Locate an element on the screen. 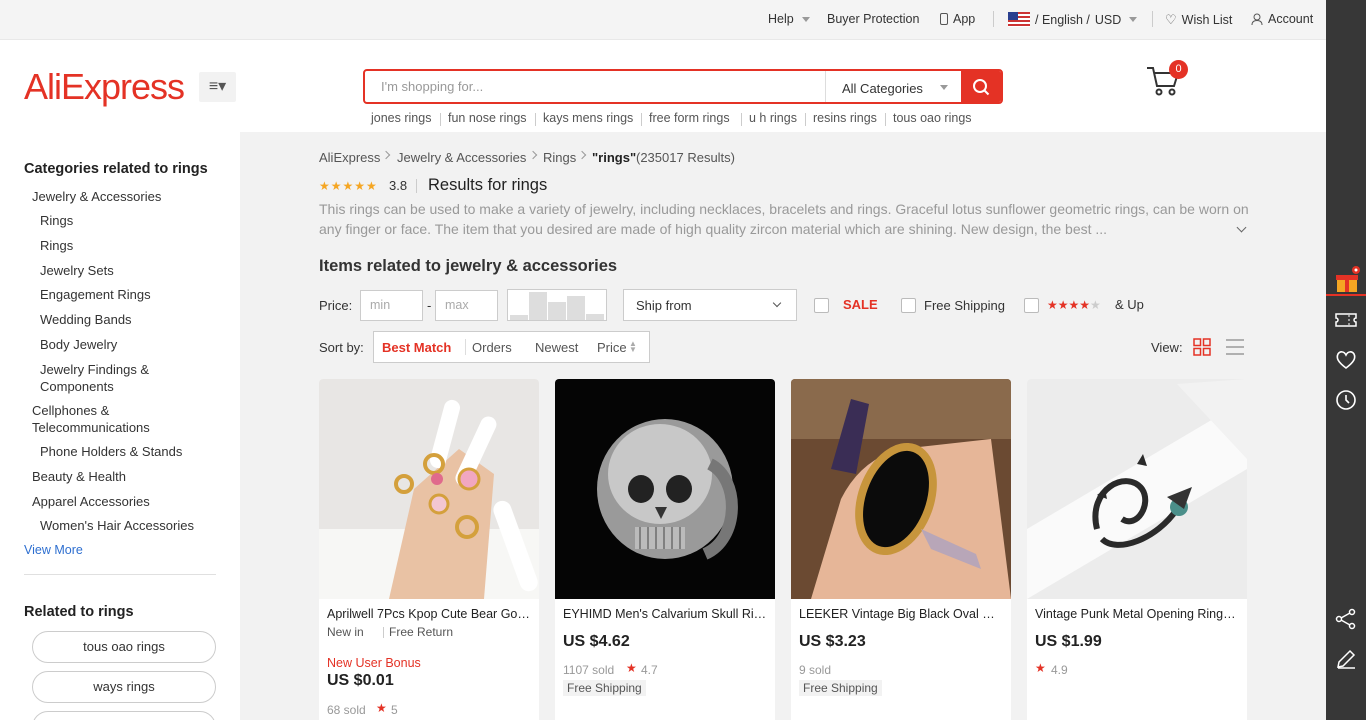 The width and height of the screenshot is (1366, 720). sort-price: Price is located at coordinates (612, 347).